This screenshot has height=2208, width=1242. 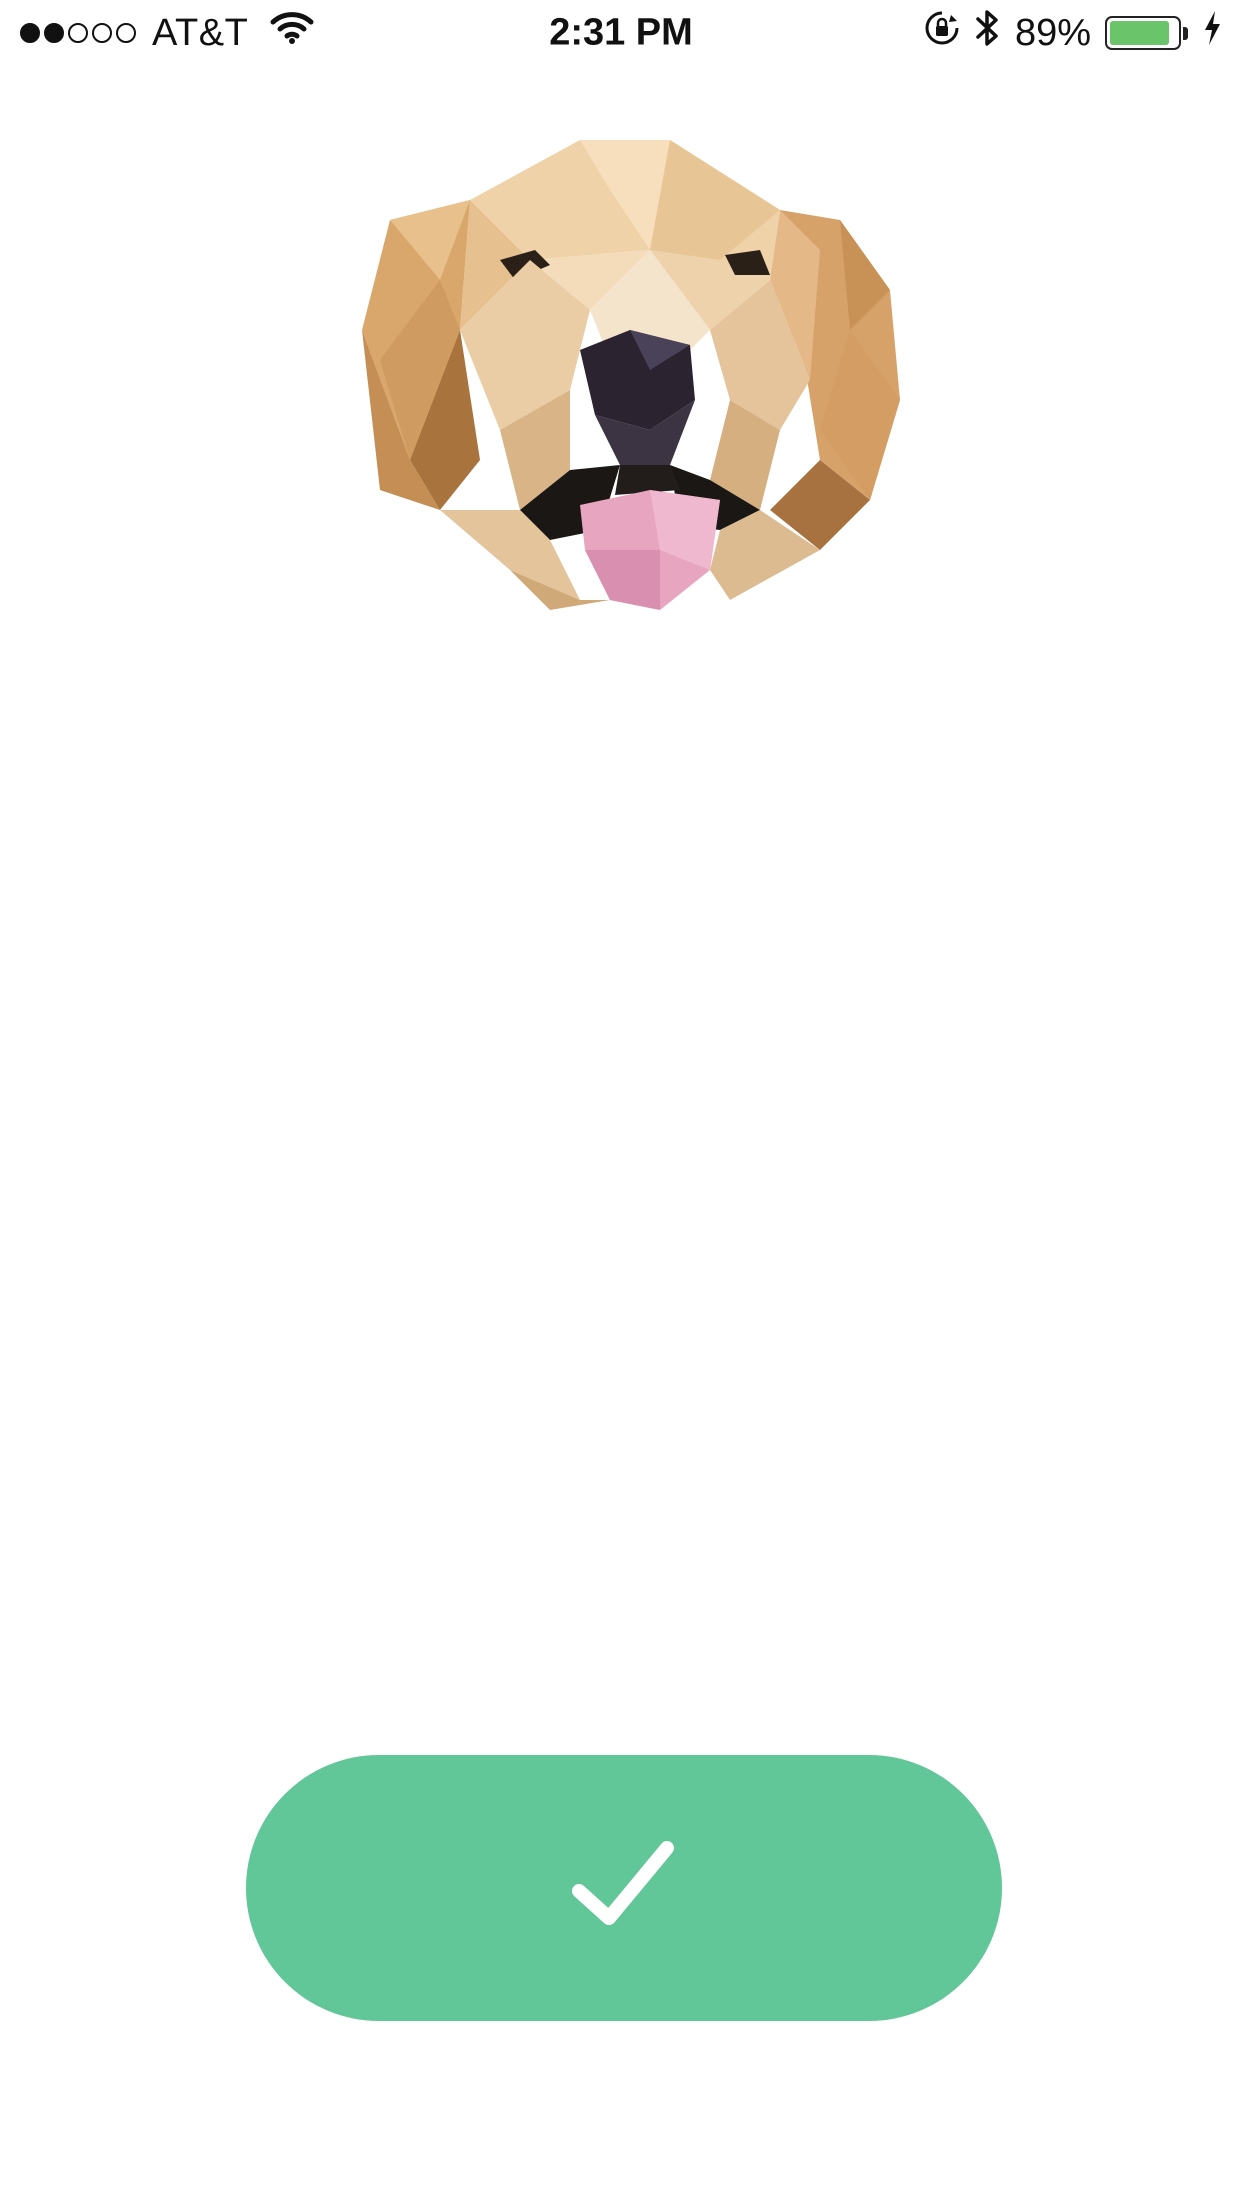 I want to click on wifi-icon, so click(x=292, y=33).